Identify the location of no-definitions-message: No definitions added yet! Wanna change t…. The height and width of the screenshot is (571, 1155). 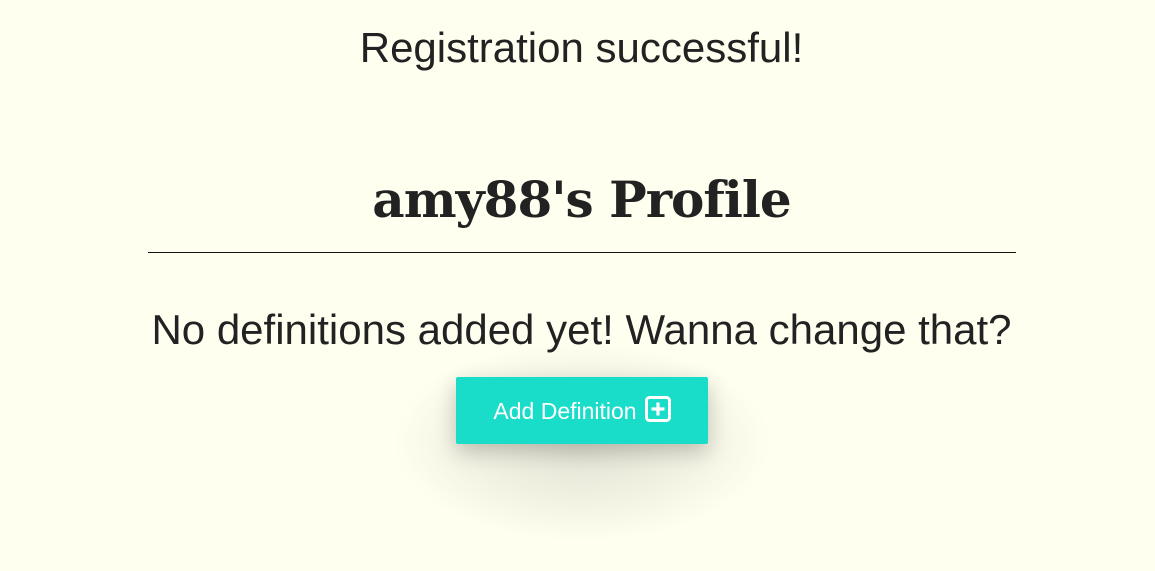
(581, 329).